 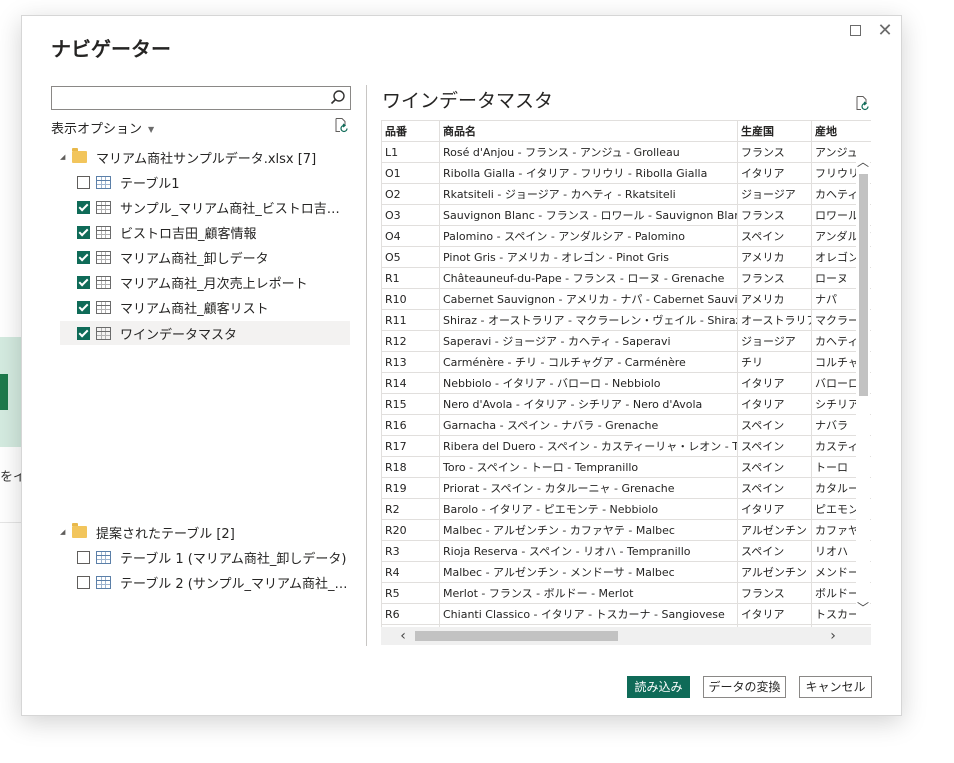 What do you see at coordinates (410, 509) in the screenshot?
I see `table-cell: R2` at bounding box center [410, 509].